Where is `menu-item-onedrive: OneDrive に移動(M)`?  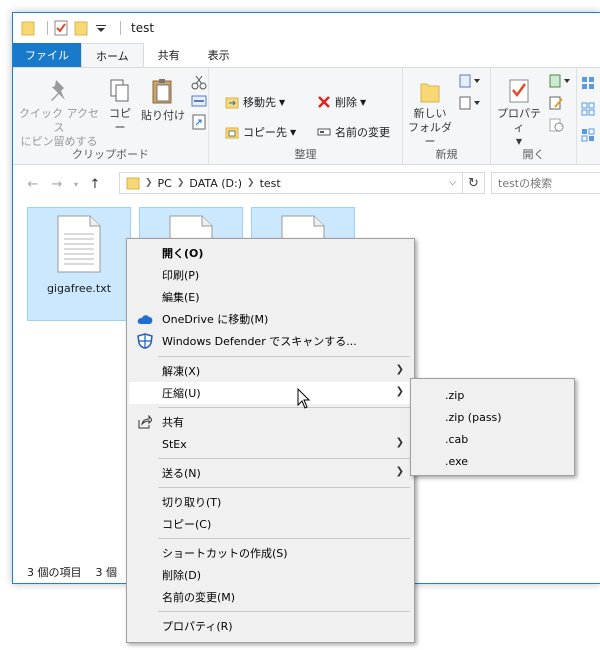 menu-item-onedrive: OneDrive に移動(M) is located at coordinates (270, 319).